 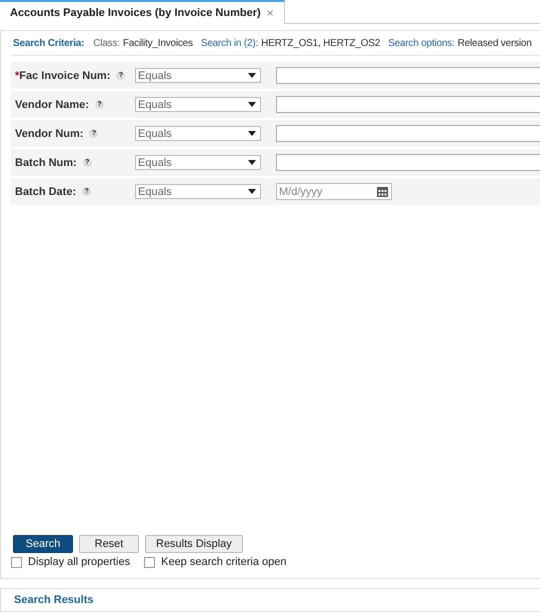 What do you see at coordinates (79, 562) in the screenshot?
I see `option-label: Display all properties` at bounding box center [79, 562].